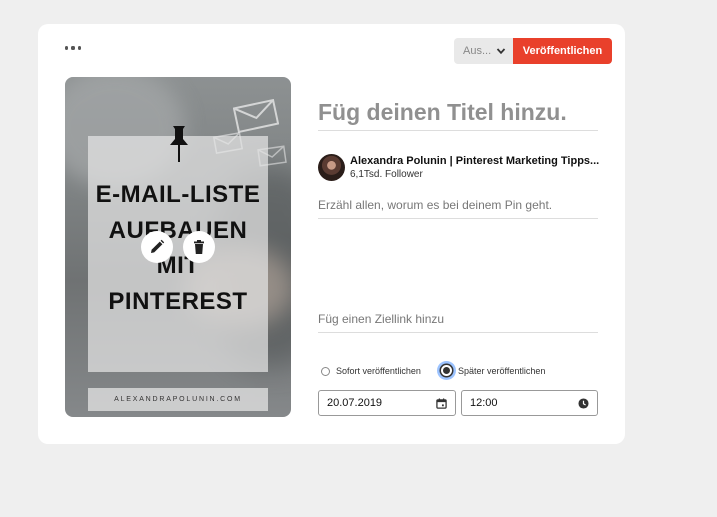  I want to click on trash-icon, so click(199, 247).